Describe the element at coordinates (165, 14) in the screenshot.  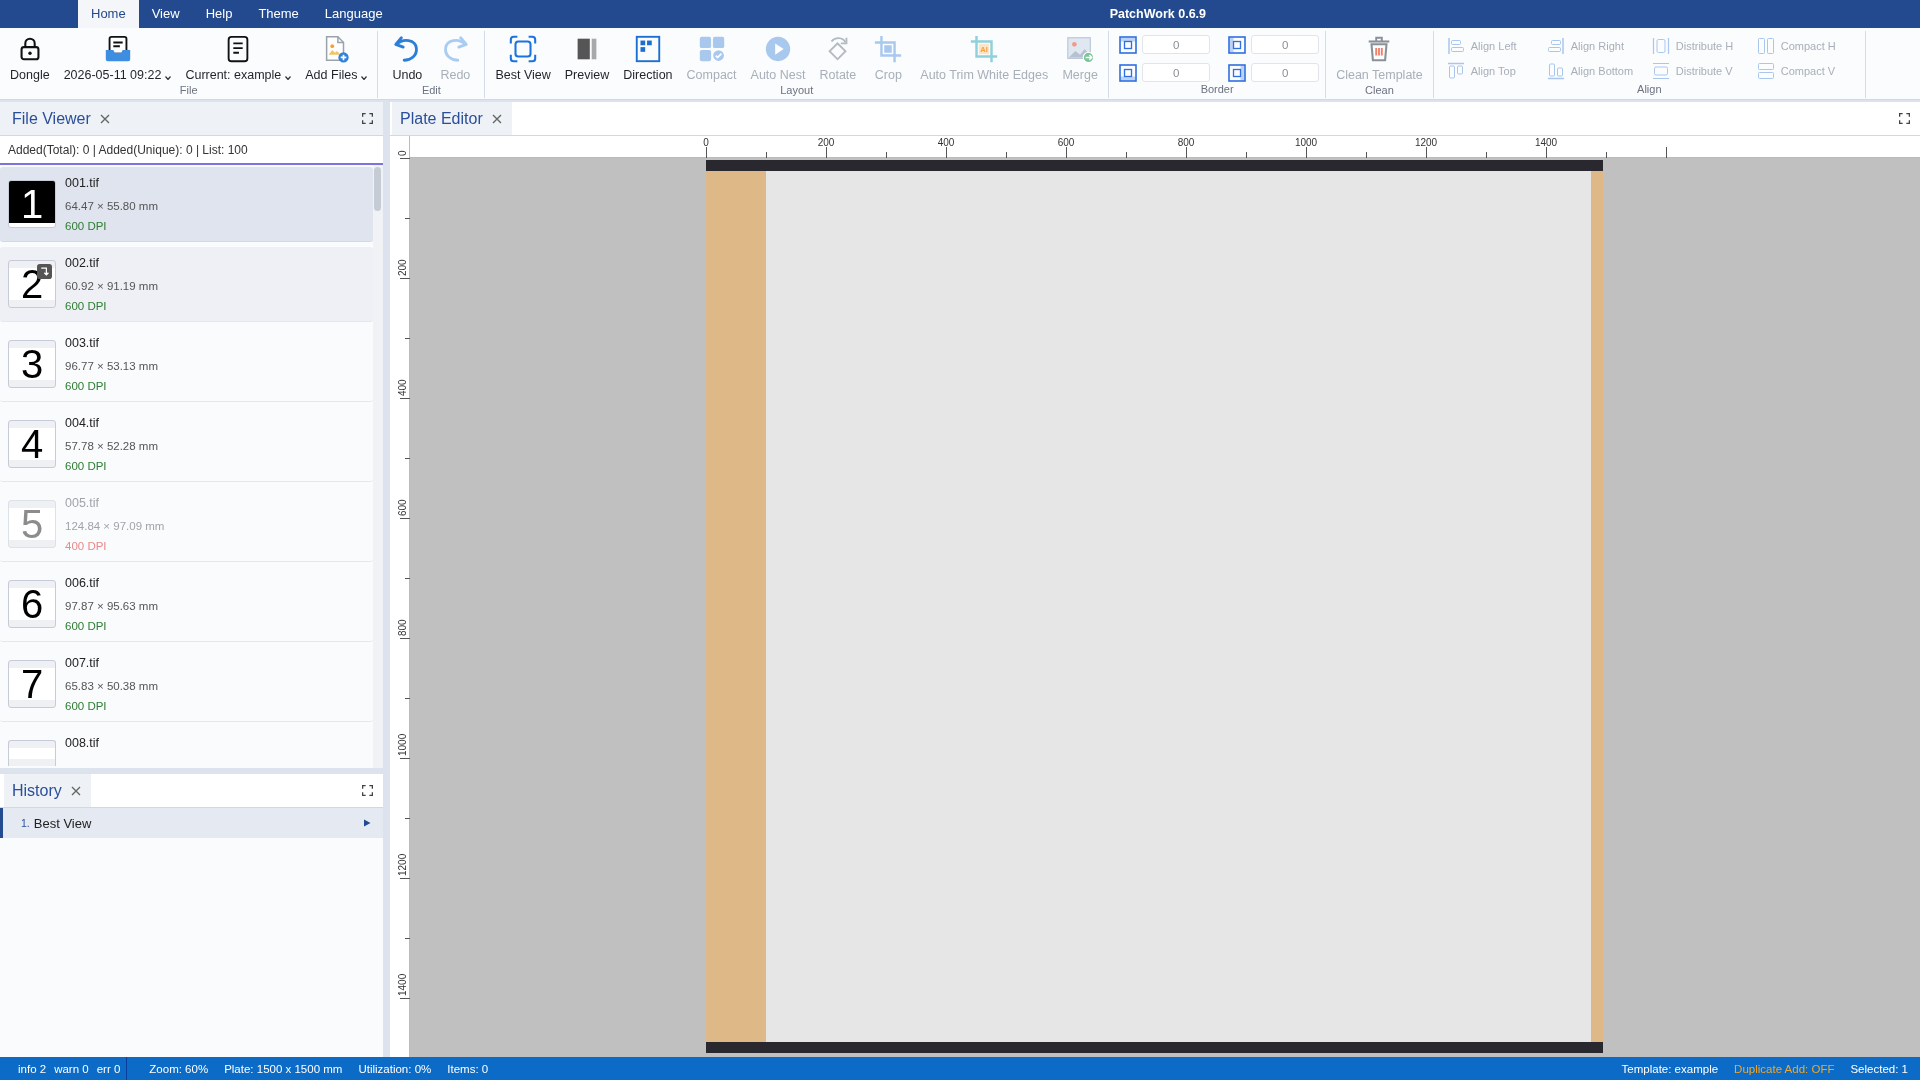
I see `menu-tab: View` at that location.